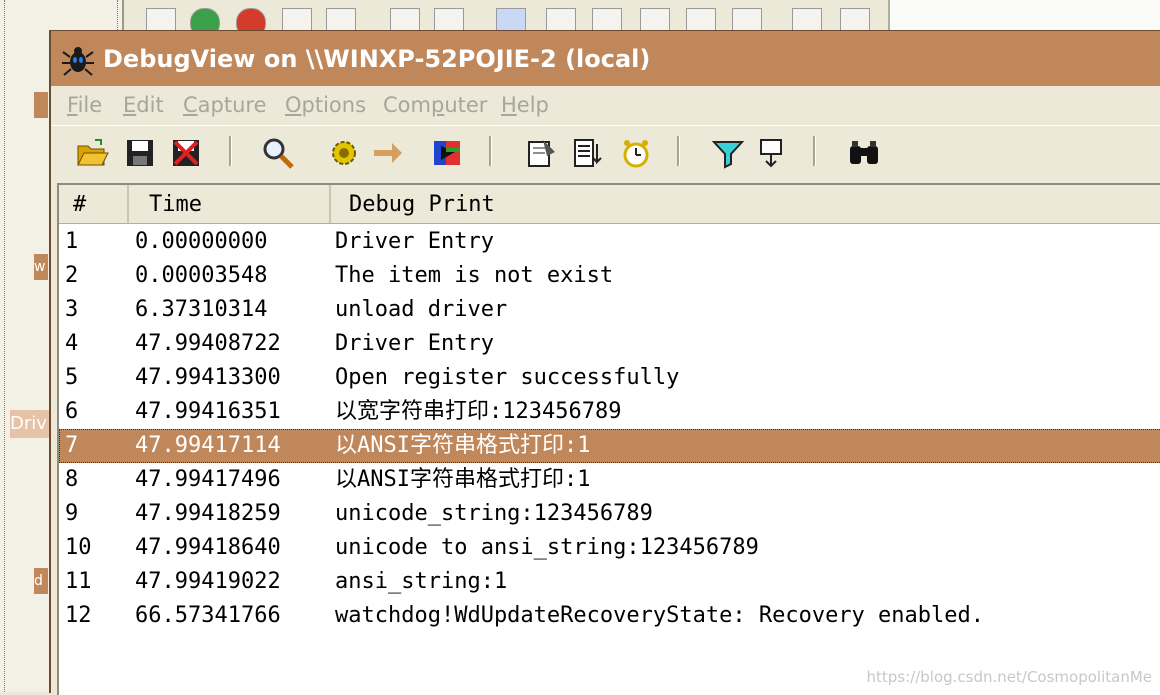 The width and height of the screenshot is (1160, 695). I want to click on row-time: 66.57341766, so click(208, 615).